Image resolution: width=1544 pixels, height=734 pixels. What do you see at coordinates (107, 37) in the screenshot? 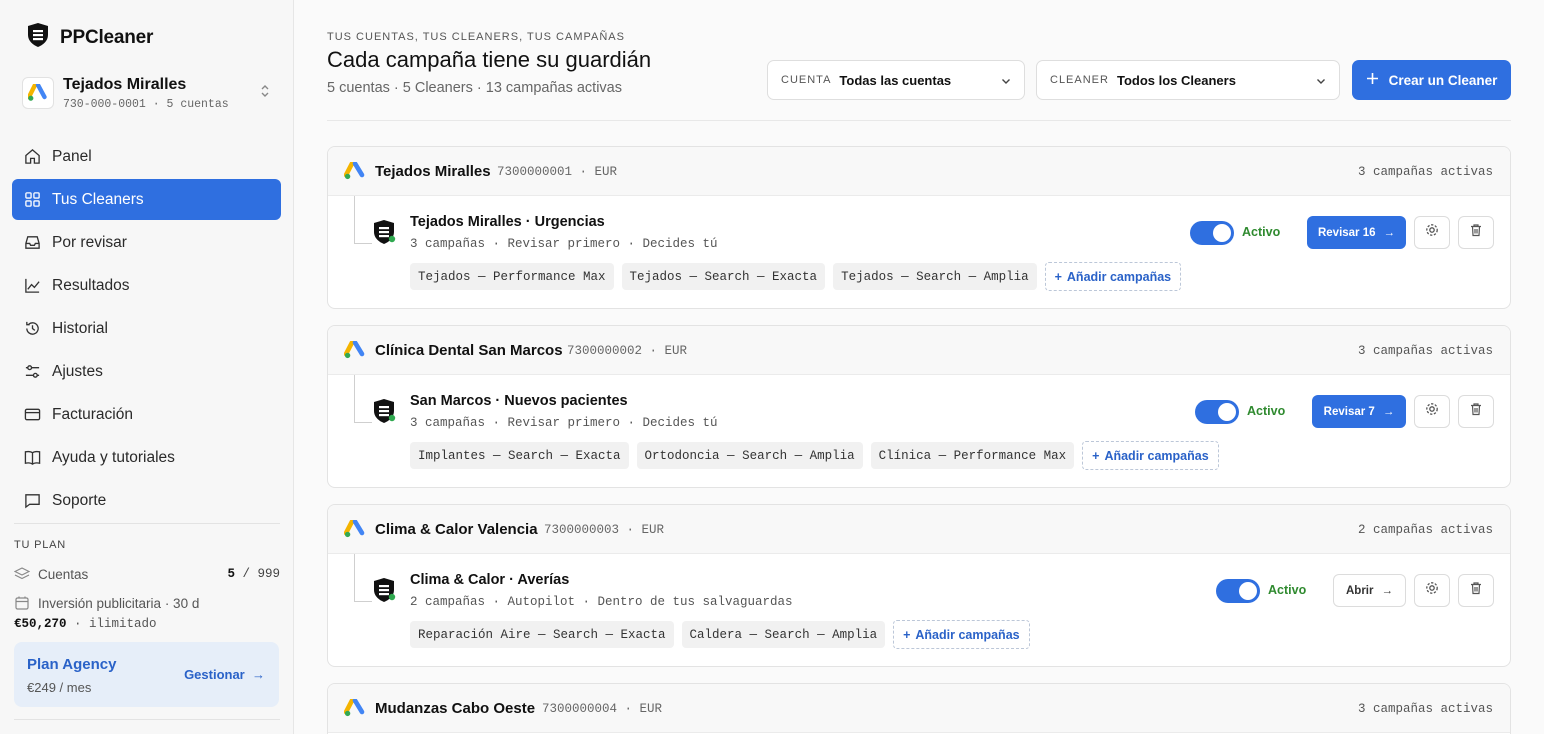
I see `brand-name: PPCleaner` at bounding box center [107, 37].